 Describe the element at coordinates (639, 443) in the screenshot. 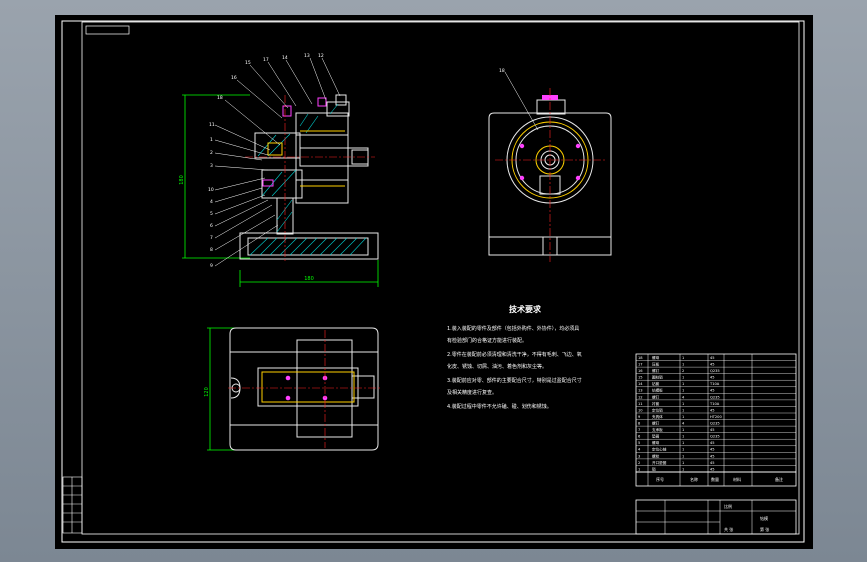

I see `parts-row-cell: 5` at that location.